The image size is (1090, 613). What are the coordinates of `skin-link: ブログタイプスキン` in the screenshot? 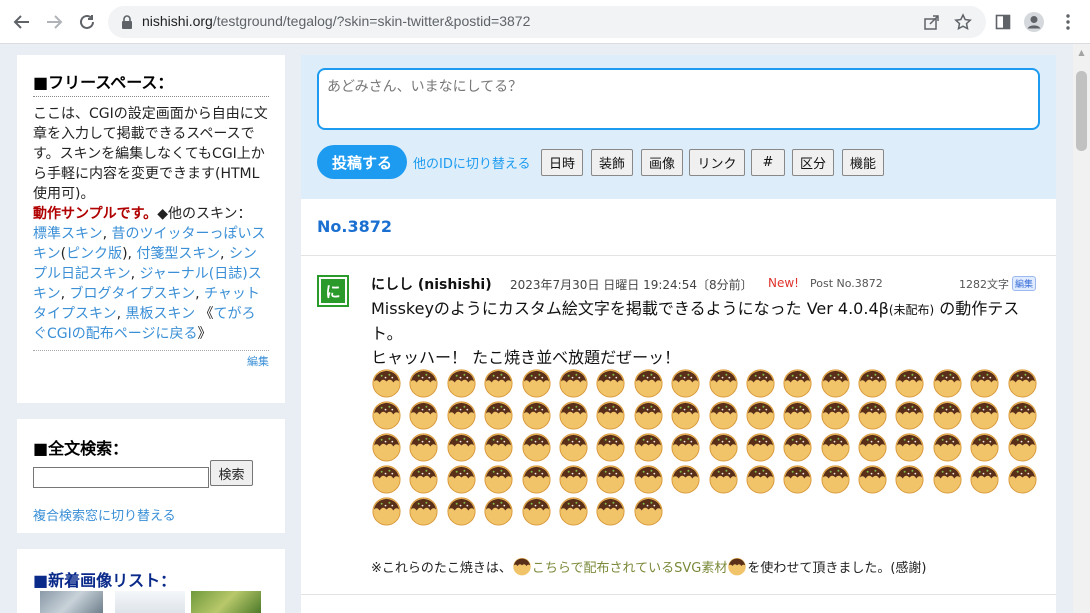 It's located at (133, 294).